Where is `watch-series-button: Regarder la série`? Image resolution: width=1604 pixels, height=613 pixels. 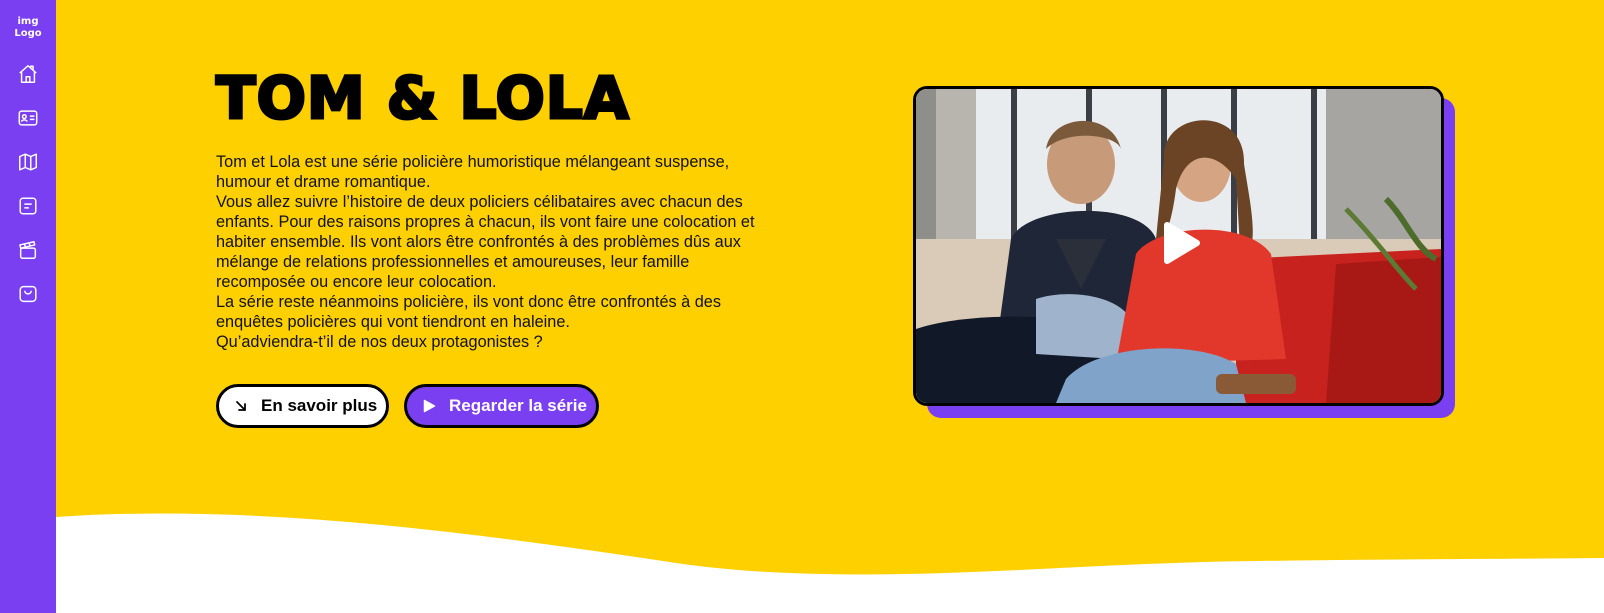 watch-series-button: Regarder la série is located at coordinates (501, 406).